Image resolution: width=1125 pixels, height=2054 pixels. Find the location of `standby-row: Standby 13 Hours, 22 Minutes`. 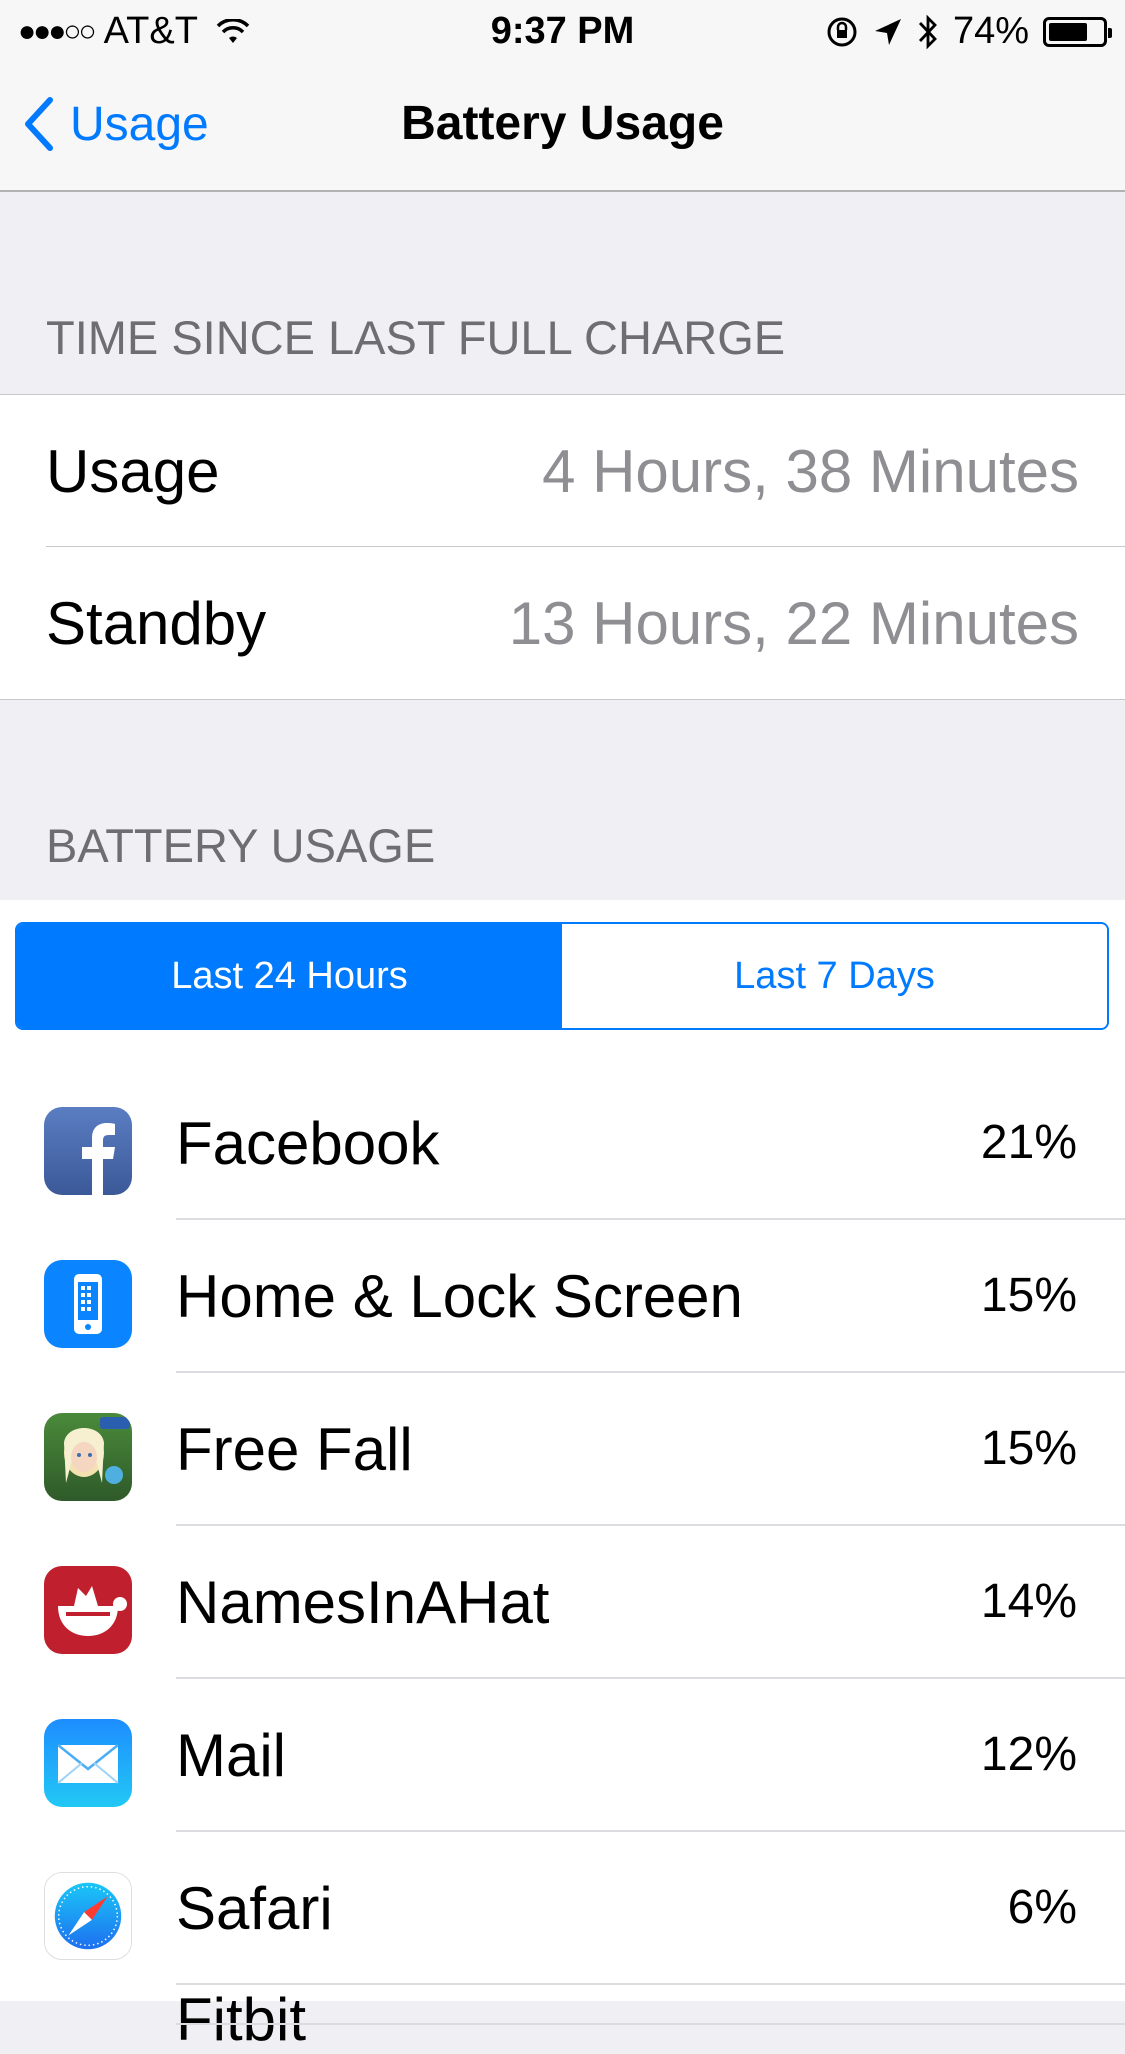

standby-row: Standby 13 Hours, 22 Minutes is located at coordinates (562, 623).